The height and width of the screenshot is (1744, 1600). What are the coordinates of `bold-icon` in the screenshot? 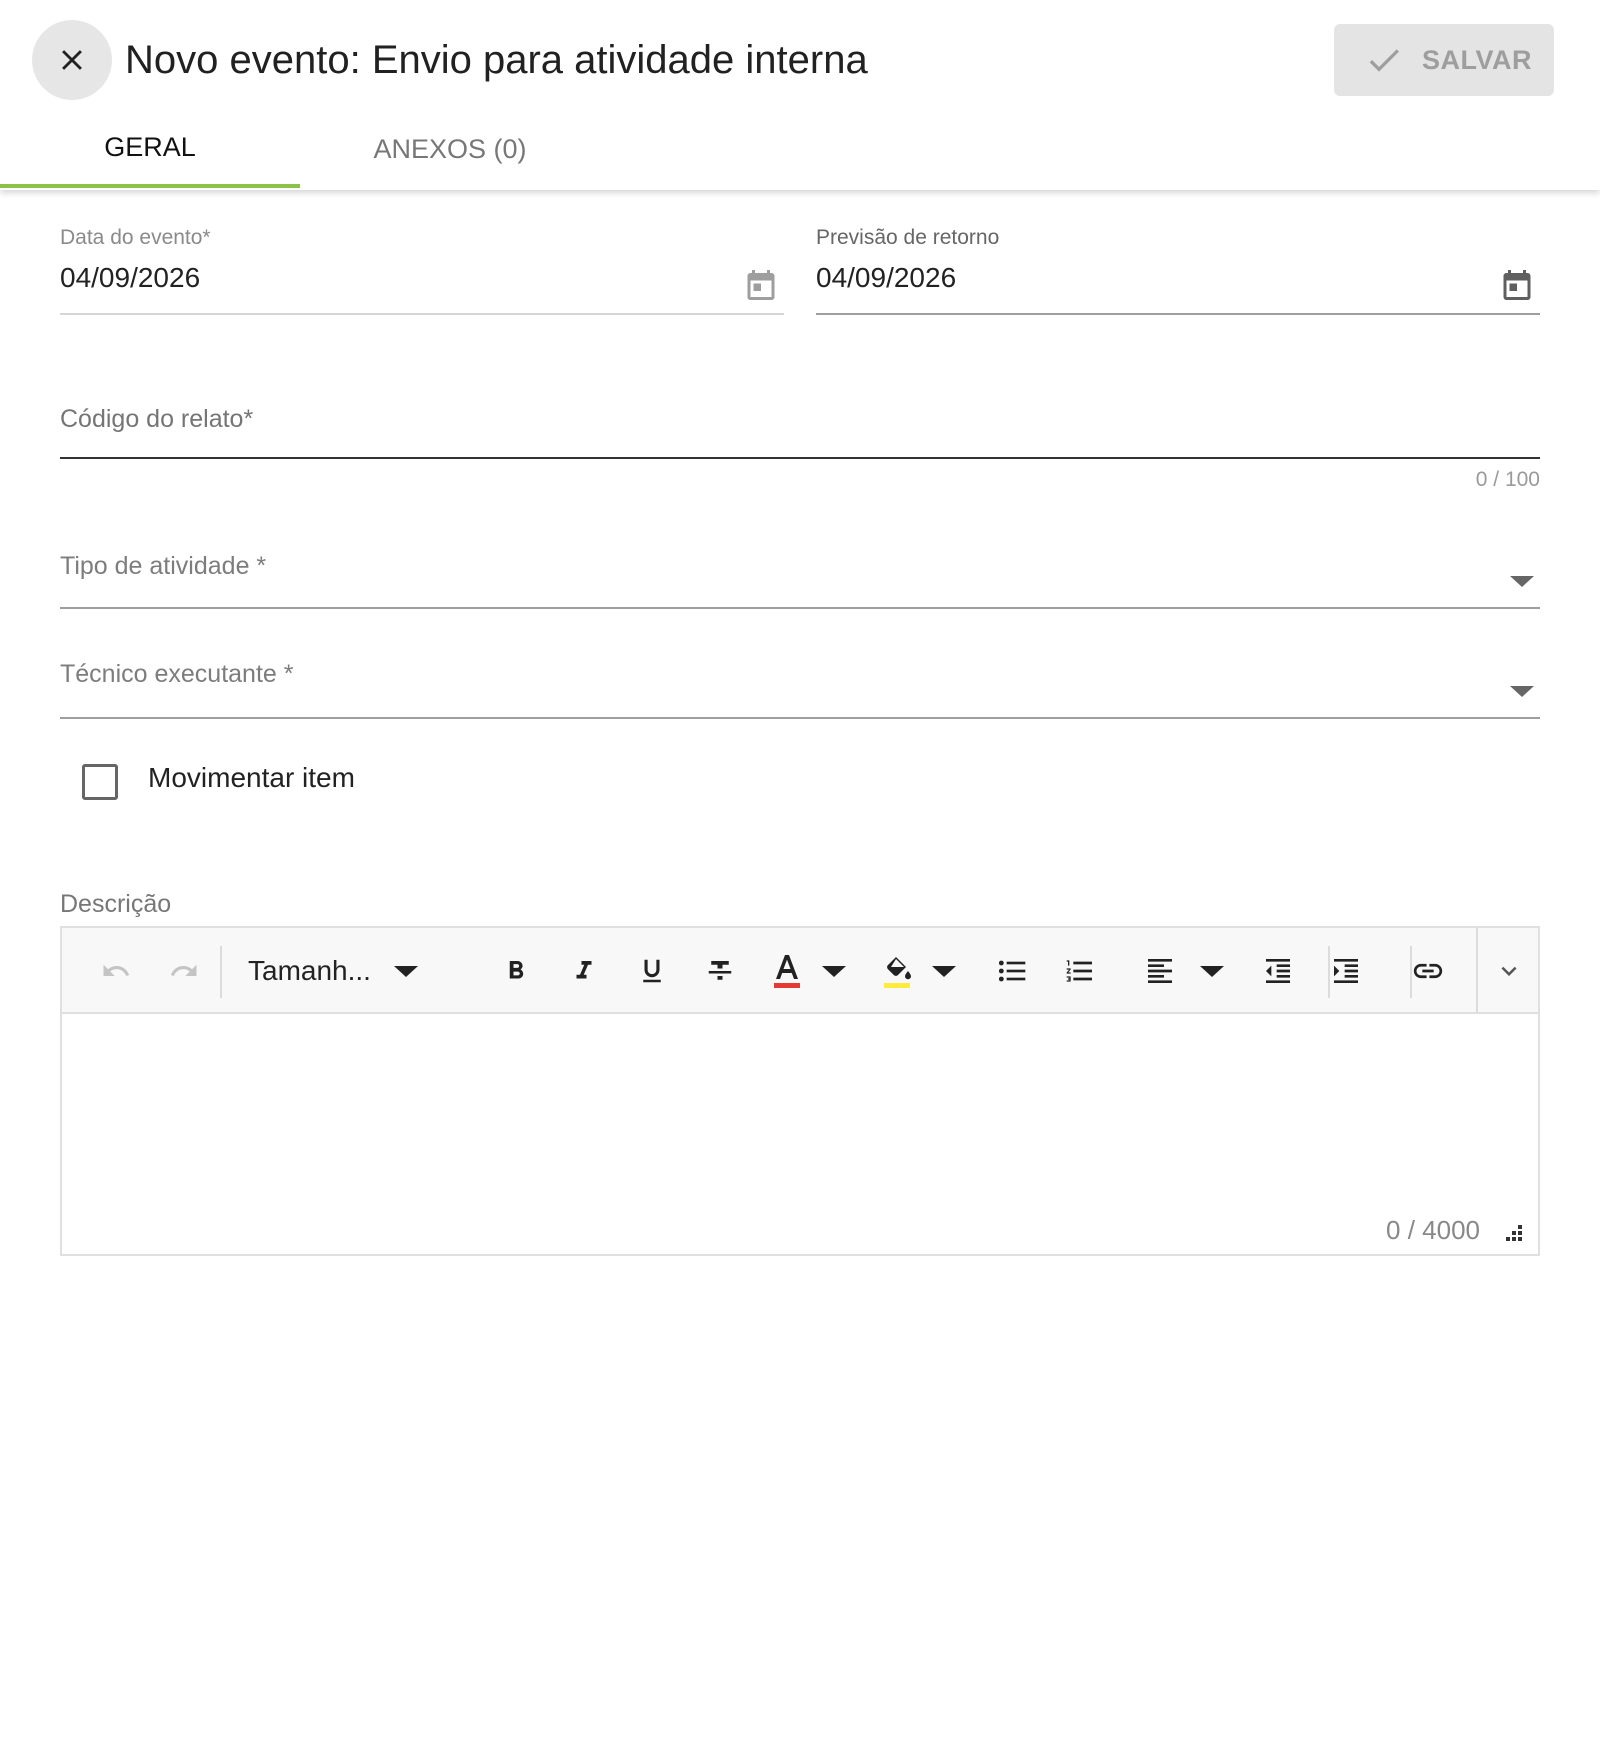 It's located at (516, 970).